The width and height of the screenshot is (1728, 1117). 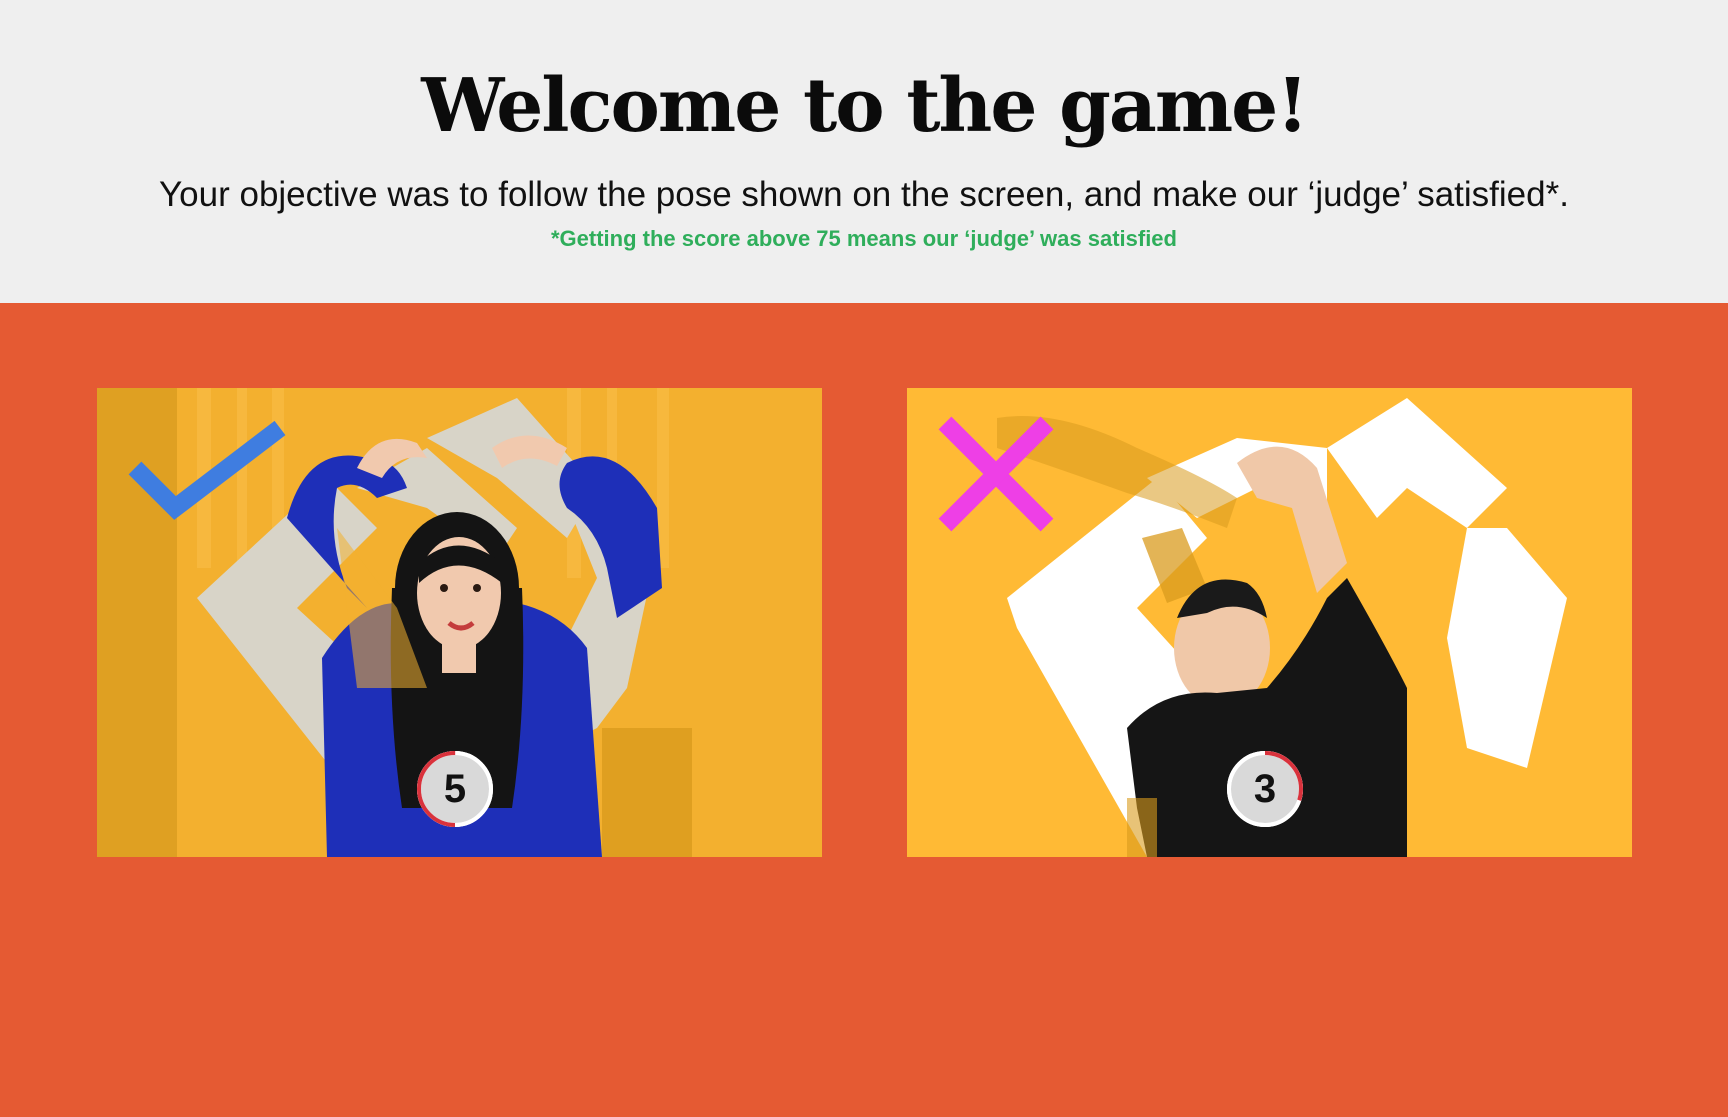 I want to click on page-title: Welcome to the game!, so click(x=865, y=106).